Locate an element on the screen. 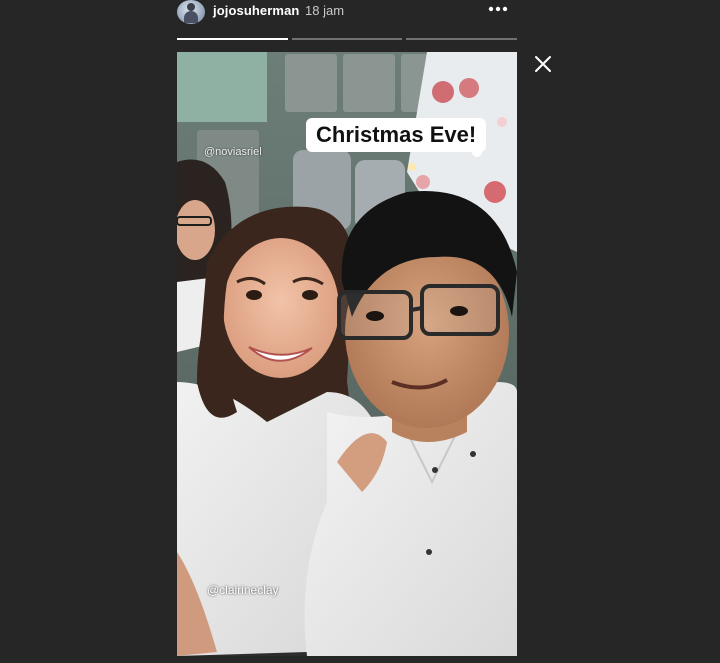 The height and width of the screenshot is (663, 720). story-header: jojosuherman 18 jam is located at coordinates (347, 13).